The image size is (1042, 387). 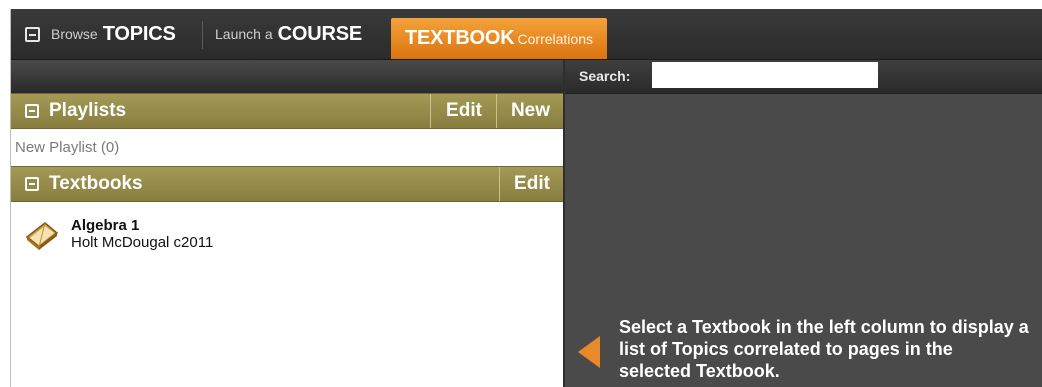 What do you see at coordinates (74, 34) in the screenshot?
I see `nav-browse-small: Browse` at bounding box center [74, 34].